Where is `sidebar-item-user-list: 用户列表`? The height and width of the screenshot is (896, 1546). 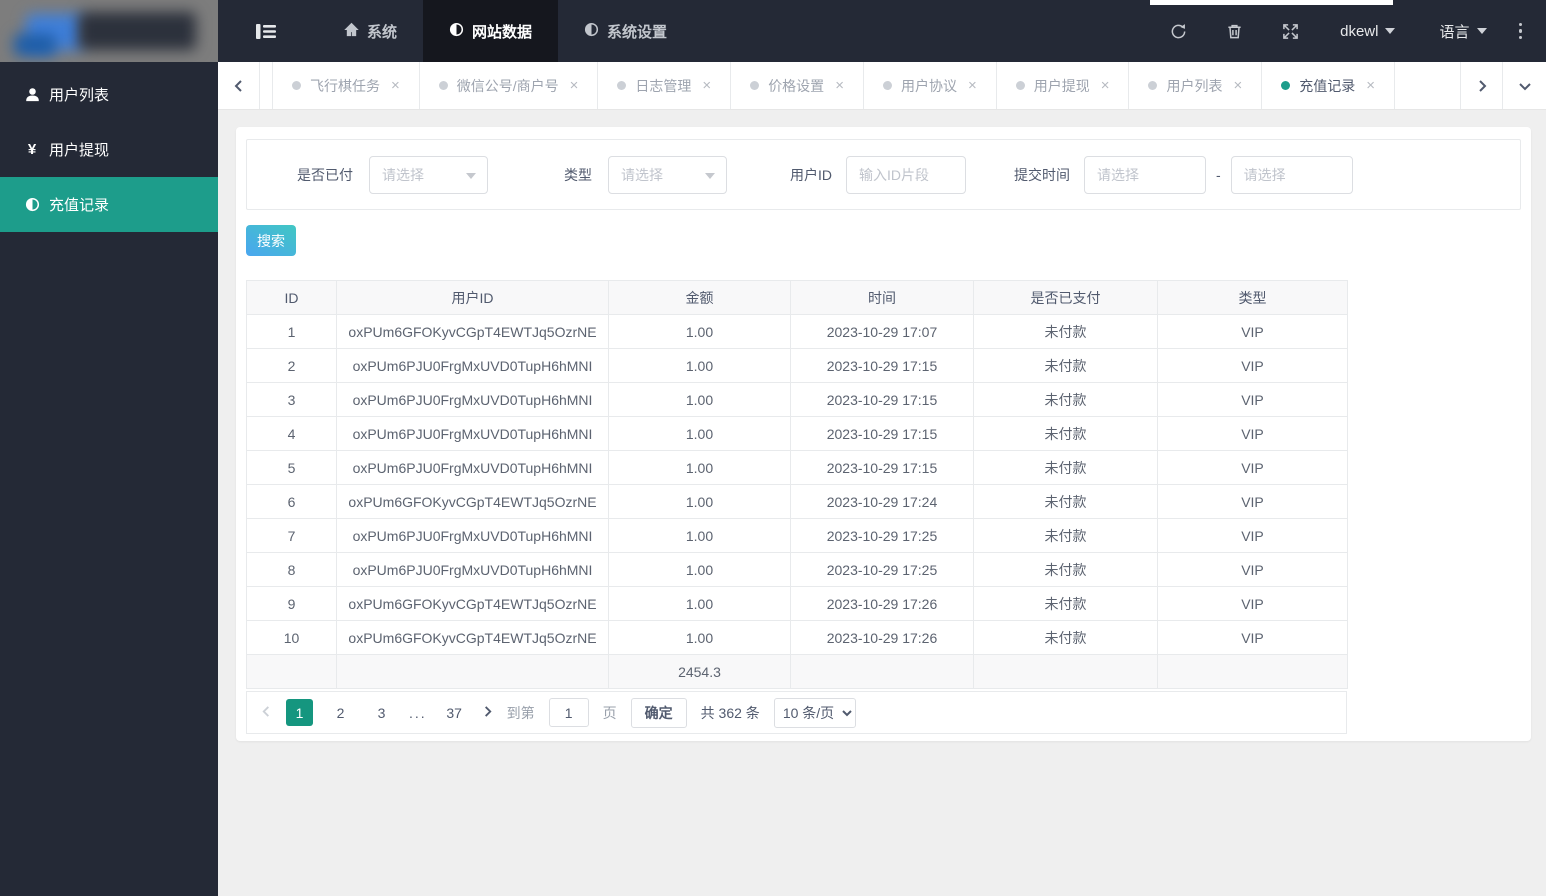 sidebar-item-user-list: 用户列表 is located at coordinates (109, 94).